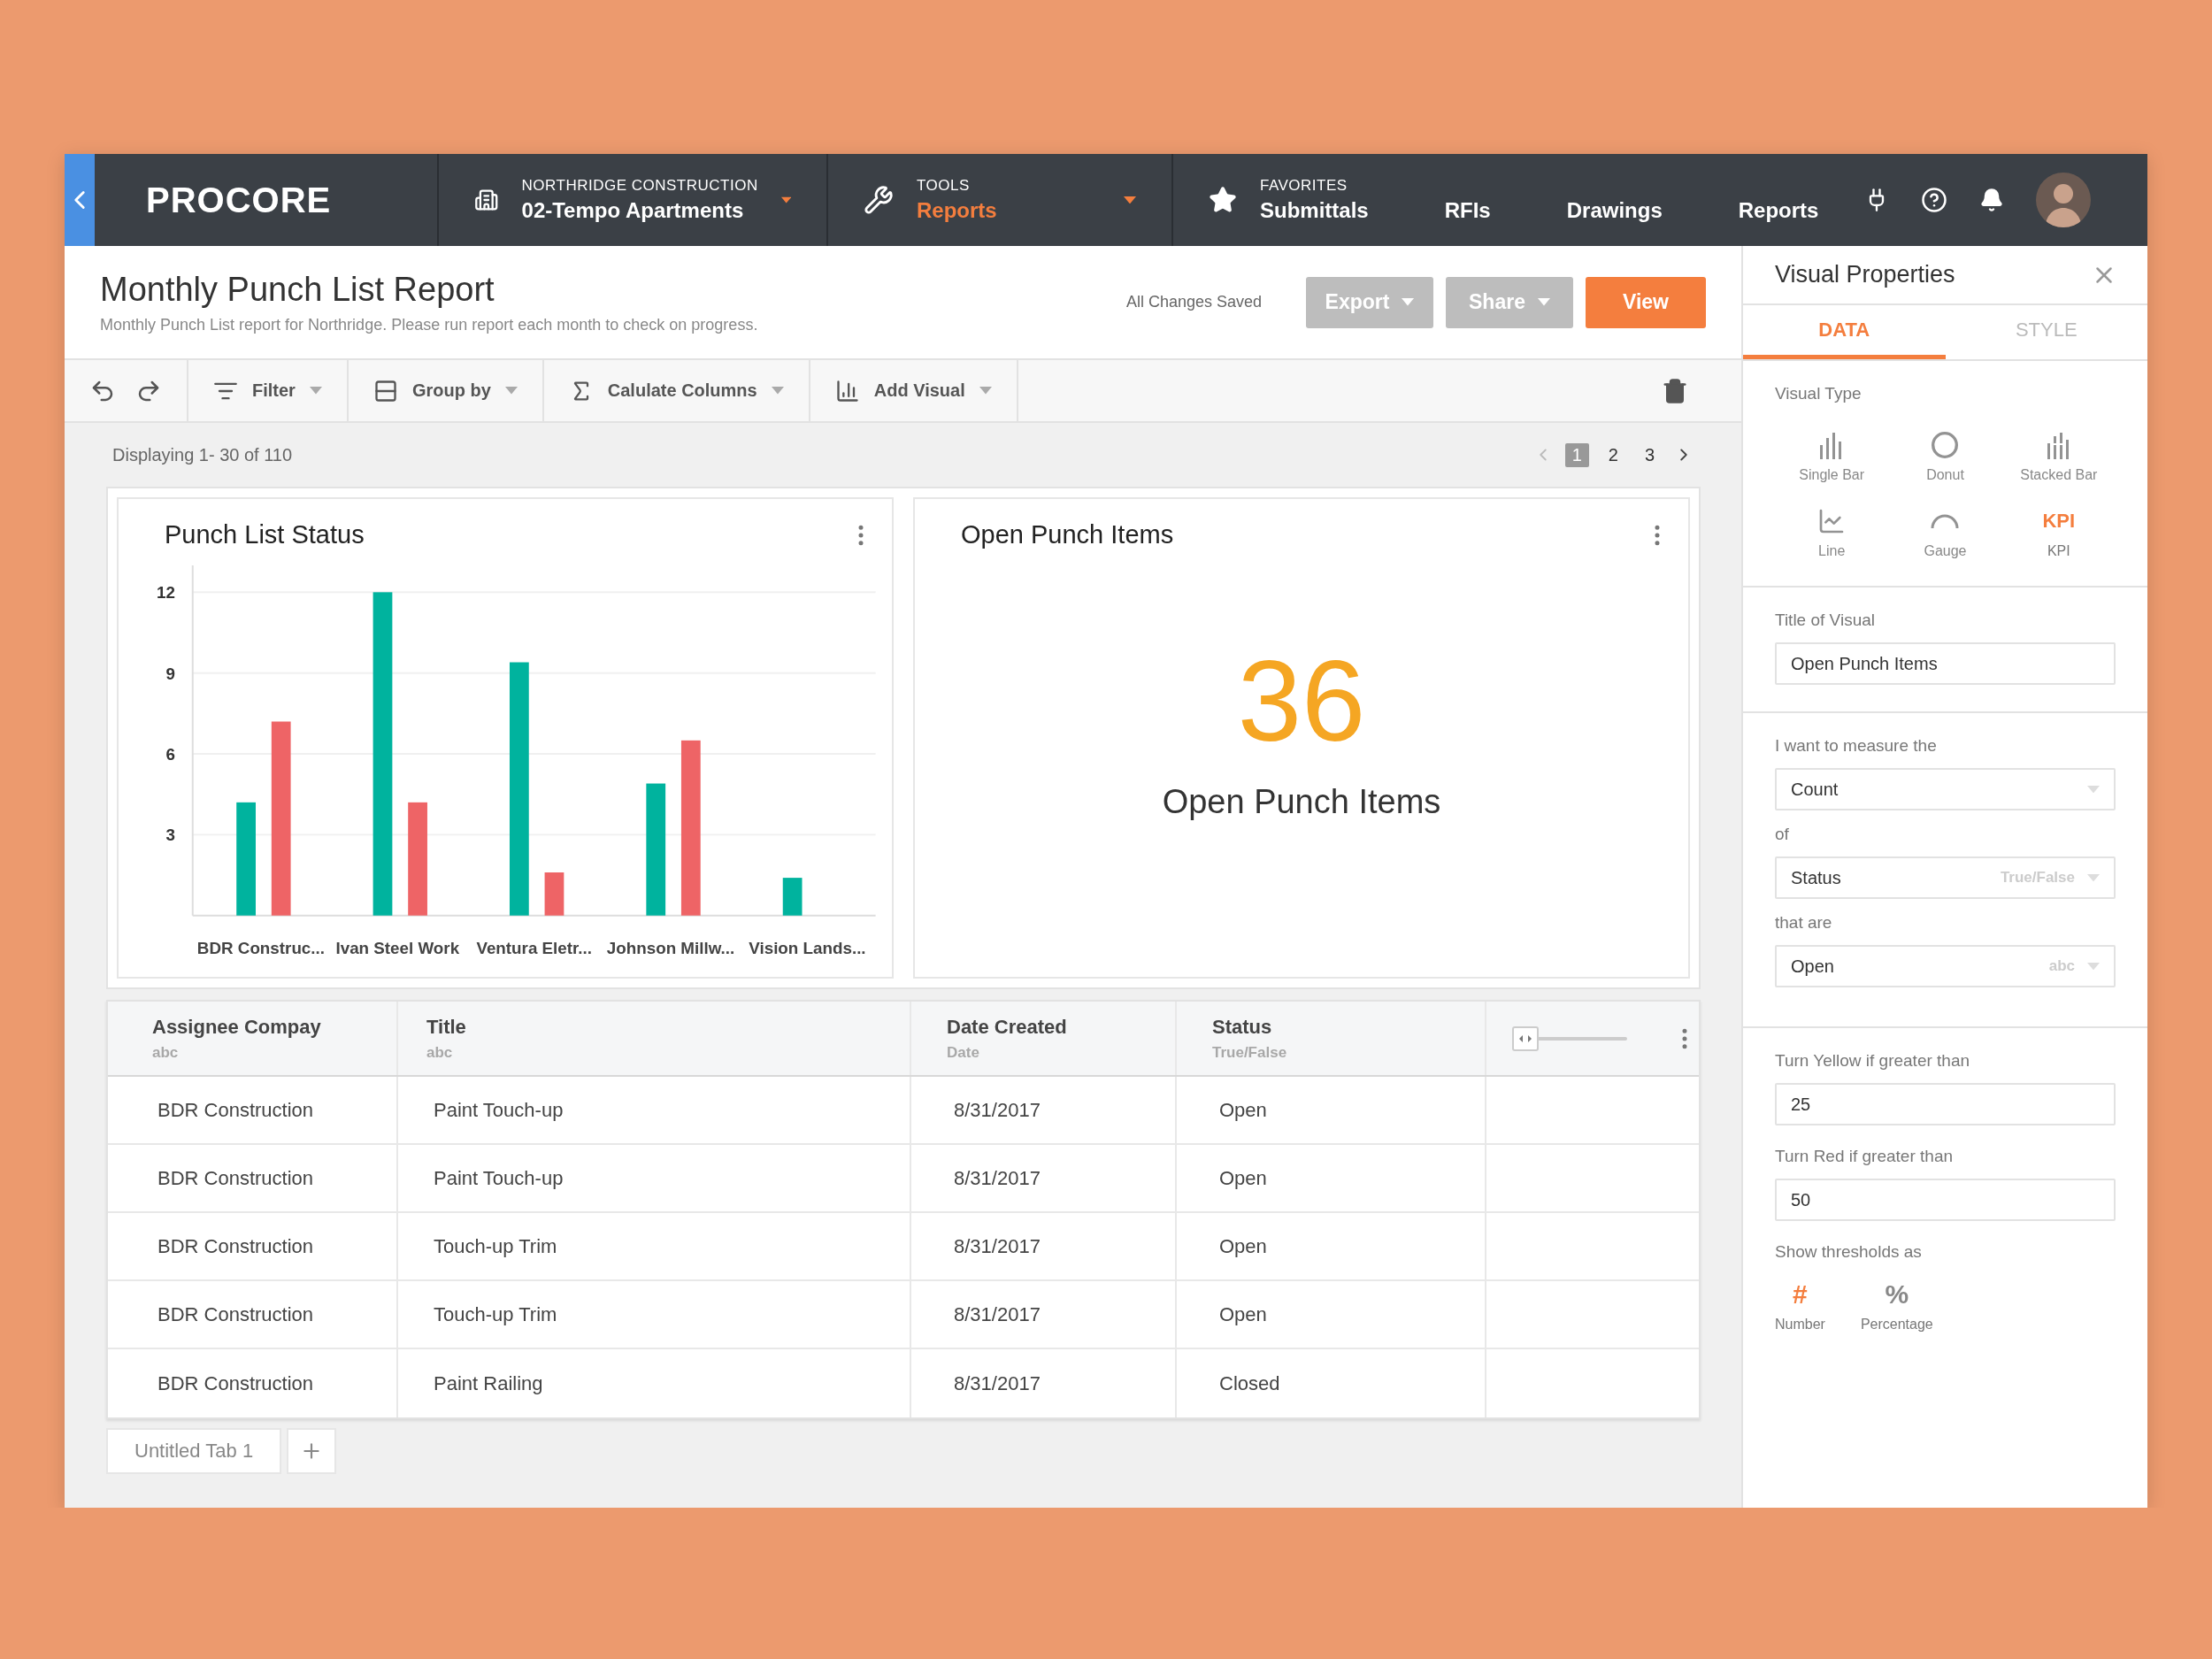 The width and height of the screenshot is (2212, 1659). I want to click on favorites-label: FAVORITES, so click(1304, 186).